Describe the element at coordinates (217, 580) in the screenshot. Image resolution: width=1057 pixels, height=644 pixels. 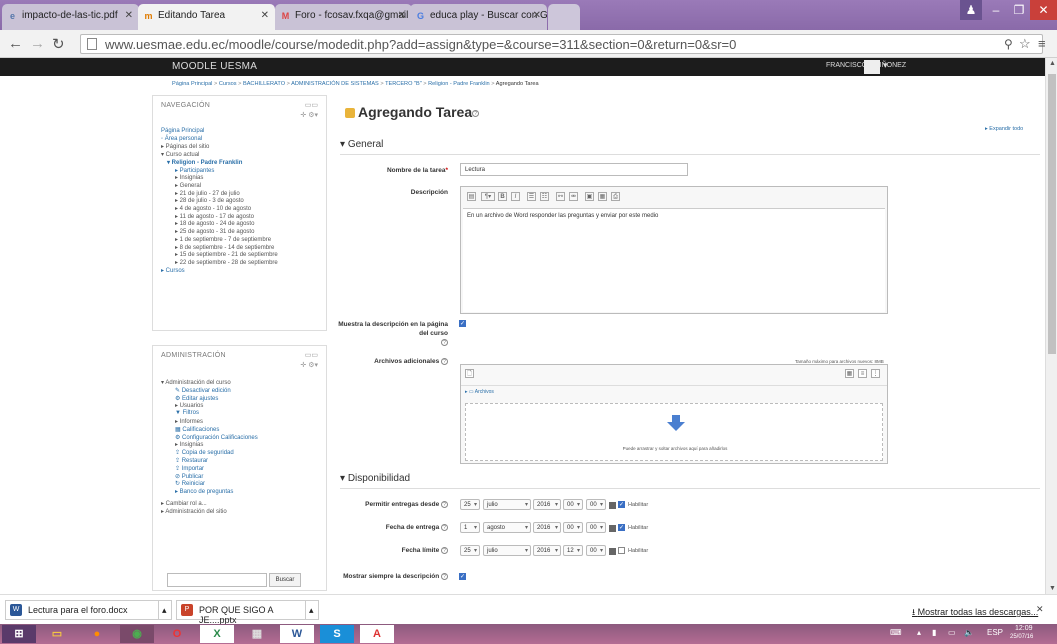
I see `admin-search-input` at that location.